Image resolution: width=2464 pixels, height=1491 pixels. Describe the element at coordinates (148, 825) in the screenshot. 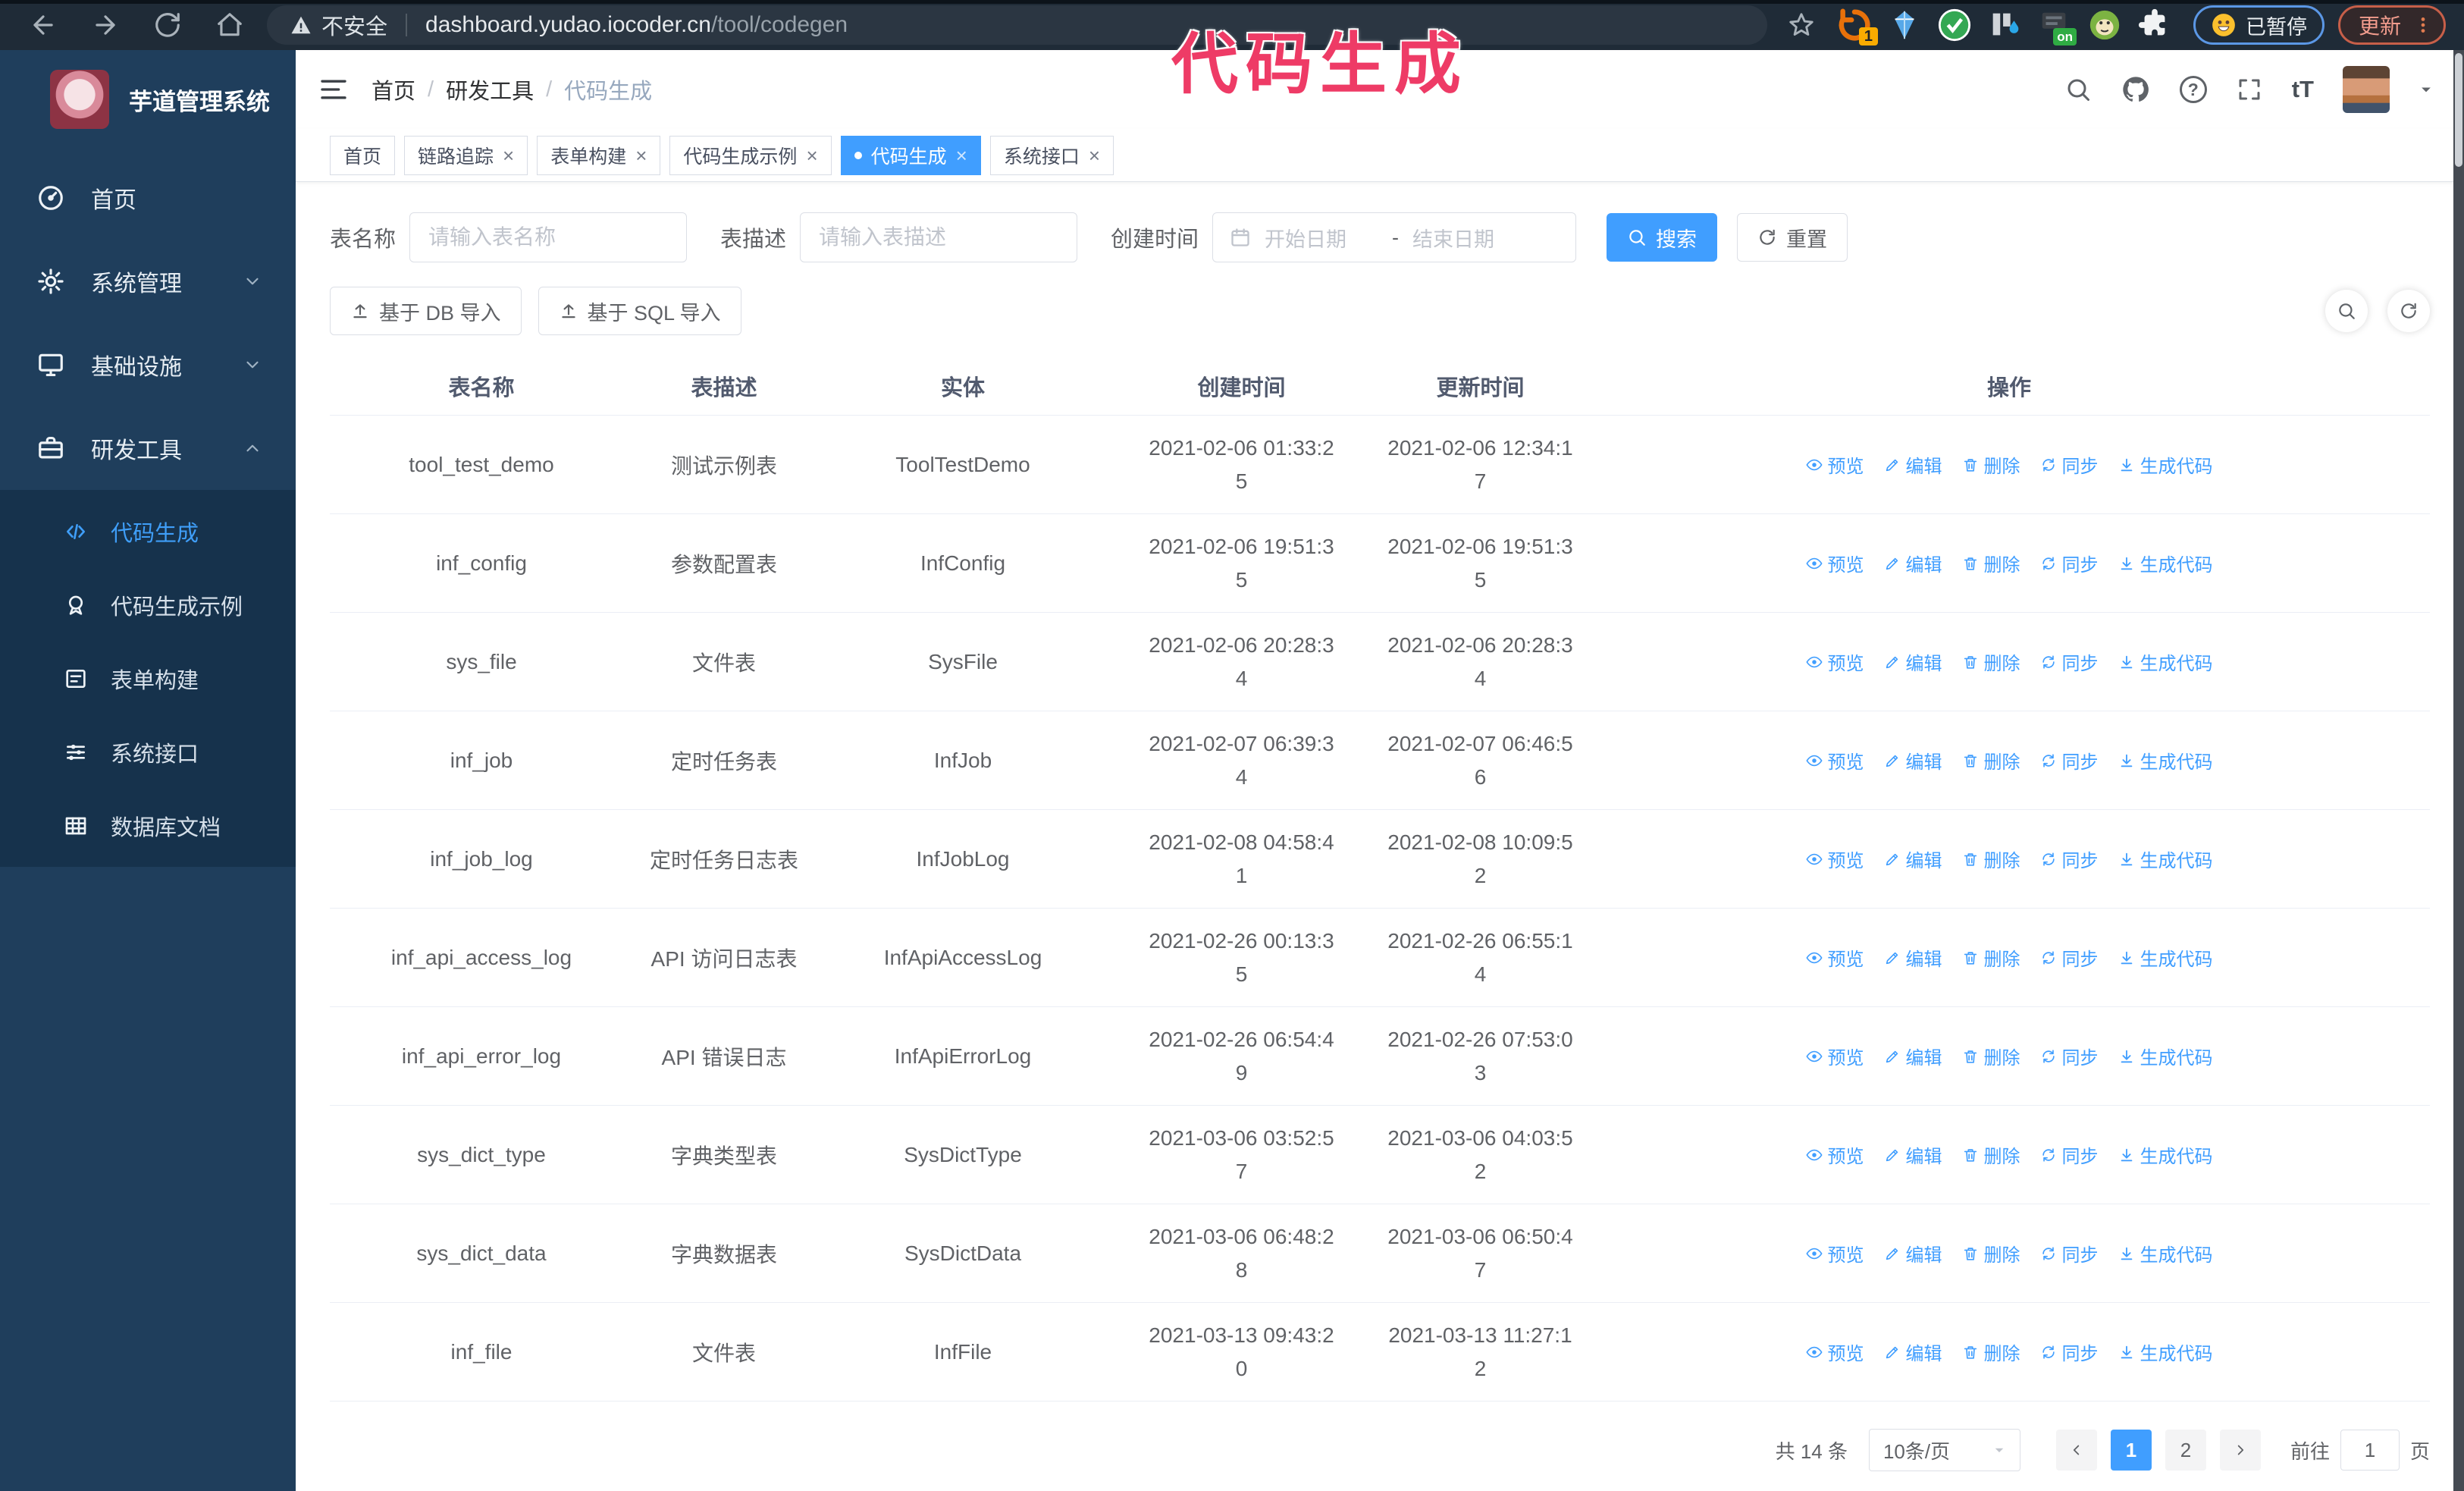

I see `sidebar-subitem-db-doc: 数据库文档` at that location.